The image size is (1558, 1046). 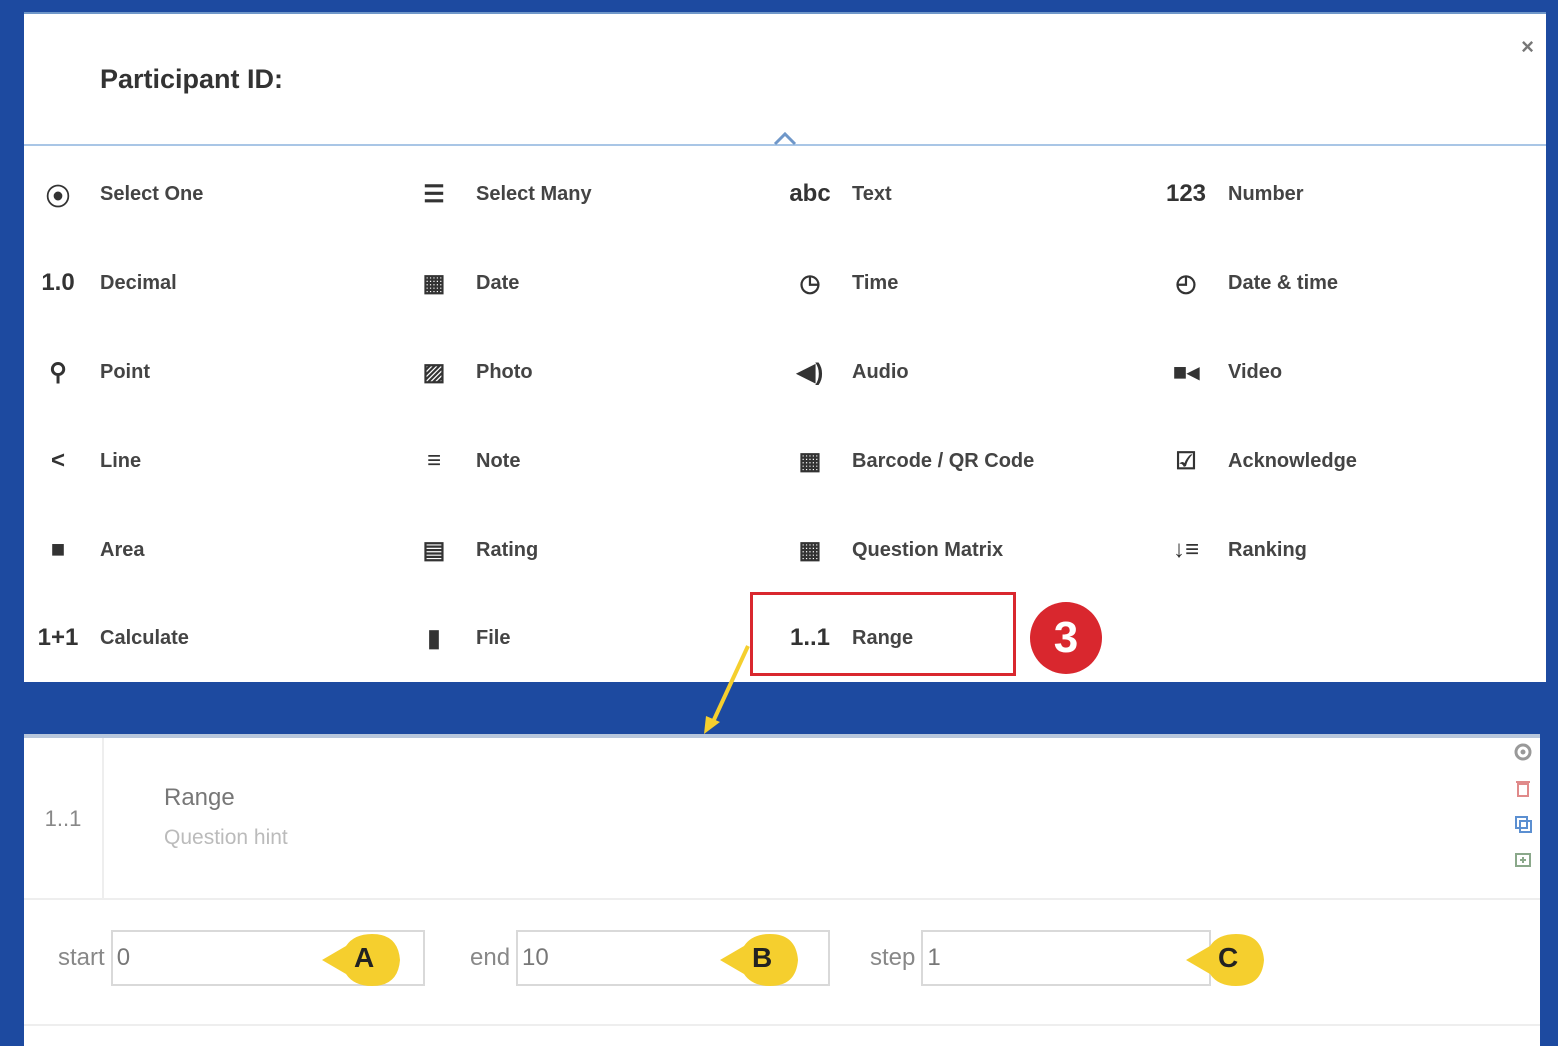 What do you see at coordinates (844, 283) in the screenshot?
I see `type-time: ◷ Time` at bounding box center [844, 283].